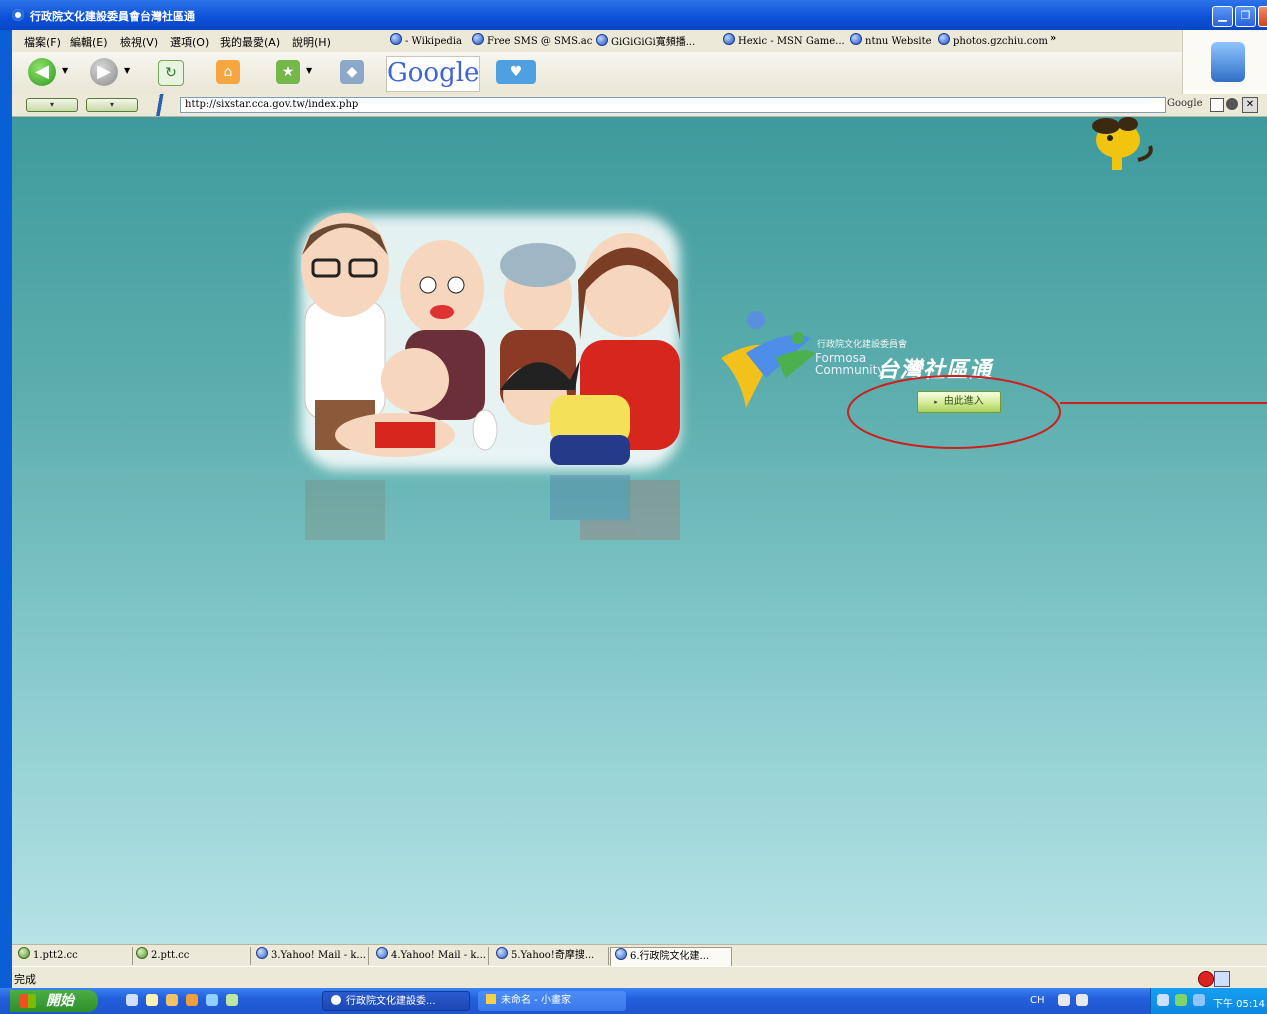 The image size is (1267, 1014). I want to click on link-ntnu: ntnu Website, so click(891, 40).